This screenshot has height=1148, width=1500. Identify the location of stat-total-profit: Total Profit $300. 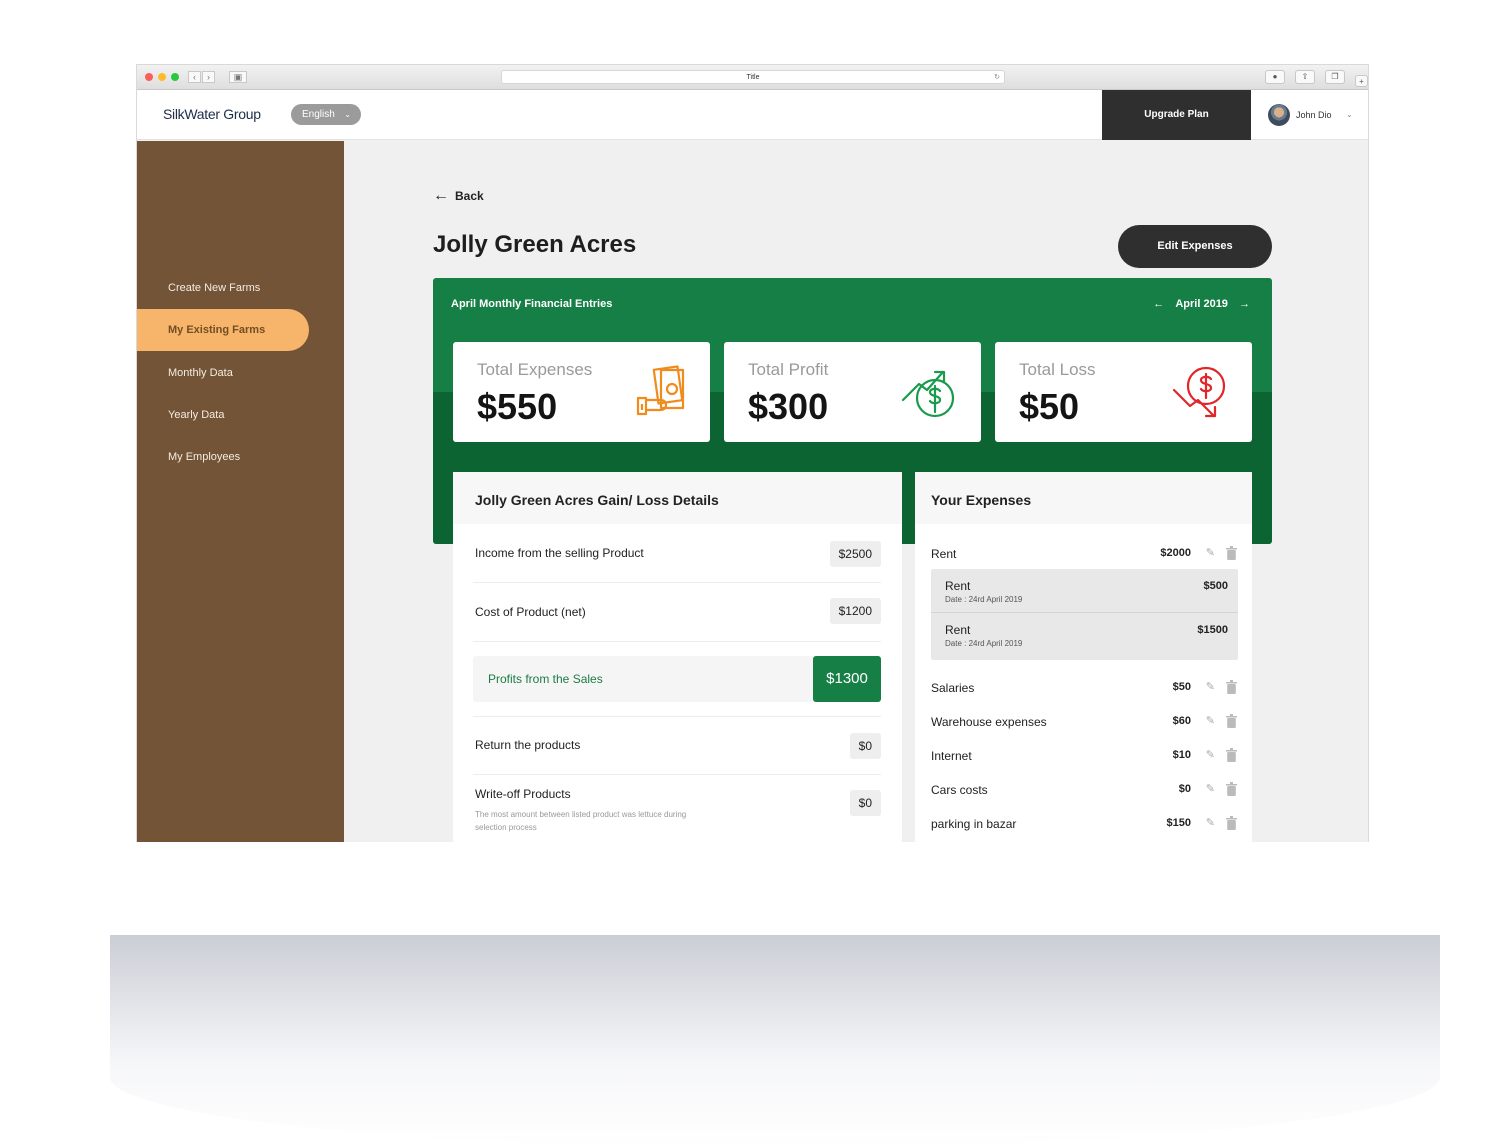
(852, 392).